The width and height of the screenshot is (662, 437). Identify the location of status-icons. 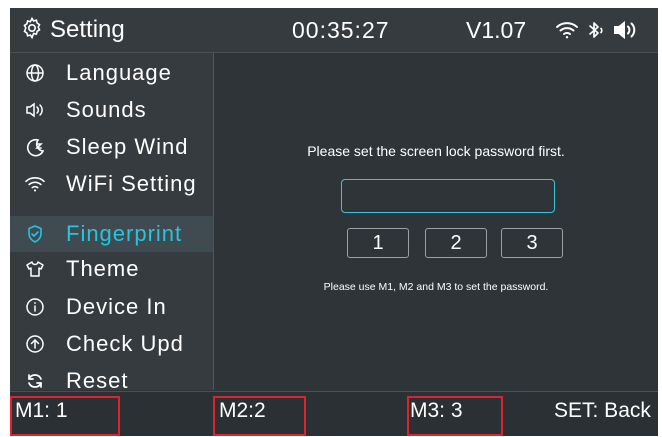
(597, 30).